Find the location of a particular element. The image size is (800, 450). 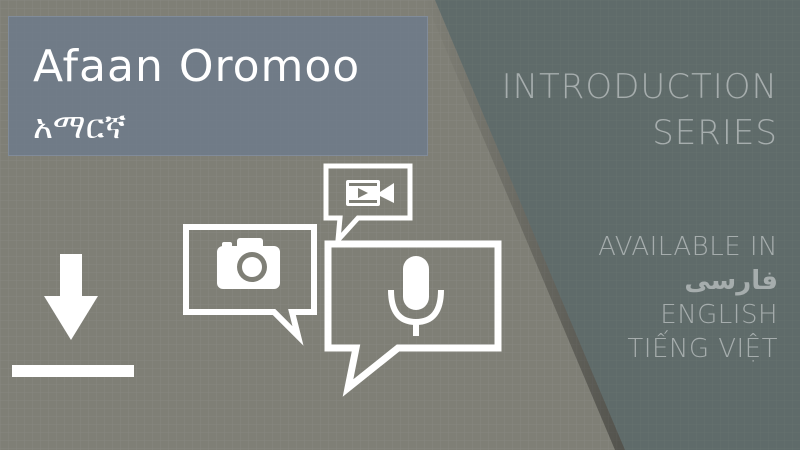

video-camera-icon is located at coordinates (370, 193).